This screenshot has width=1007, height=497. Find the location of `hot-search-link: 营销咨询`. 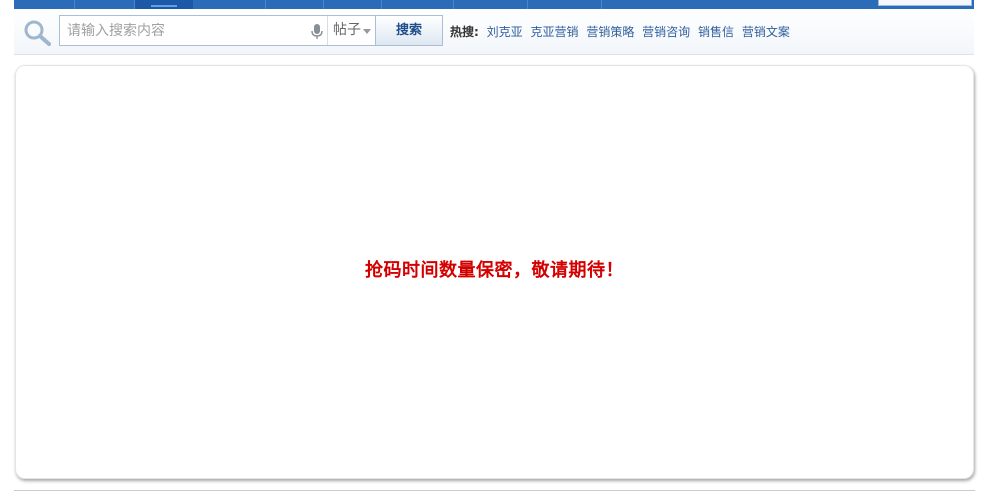

hot-search-link: 营销咨询 is located at coordinates (666, 32).